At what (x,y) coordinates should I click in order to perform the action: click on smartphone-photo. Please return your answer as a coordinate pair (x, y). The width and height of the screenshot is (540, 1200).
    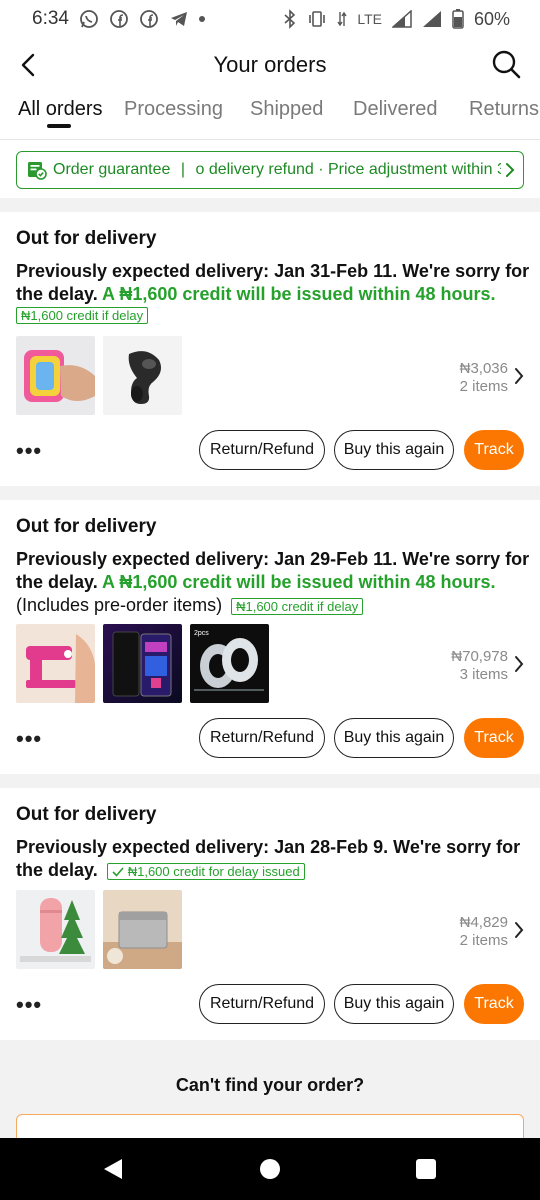
    Looking at the image, I should click on (142, 663).